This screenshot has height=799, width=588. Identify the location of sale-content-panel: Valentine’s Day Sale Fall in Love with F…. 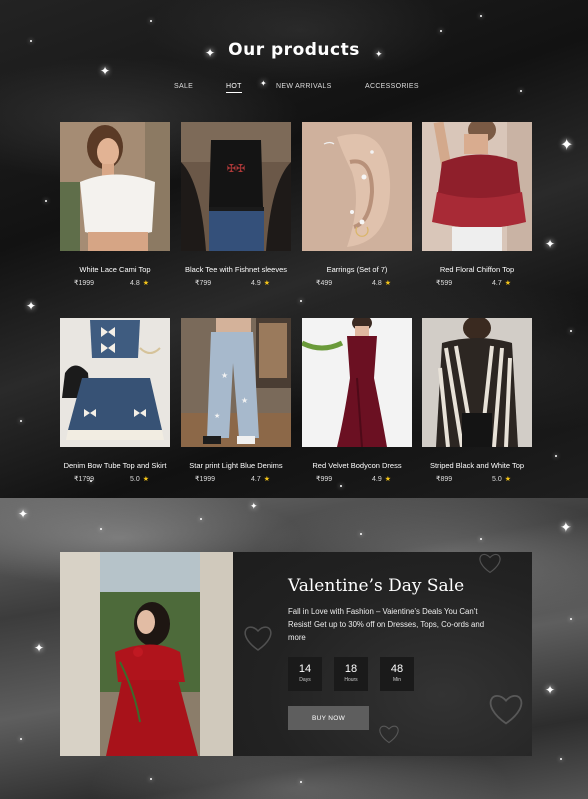
(382, 654).